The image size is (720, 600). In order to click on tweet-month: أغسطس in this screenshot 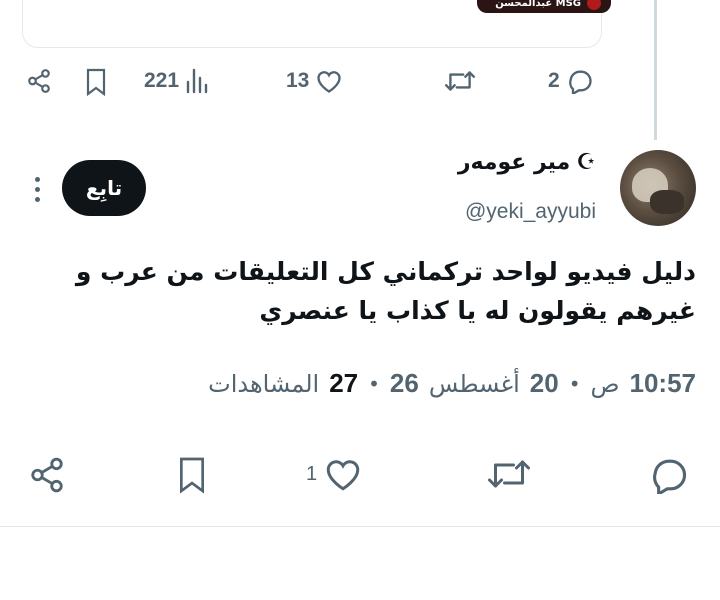, I will do `click(474, 383)`.